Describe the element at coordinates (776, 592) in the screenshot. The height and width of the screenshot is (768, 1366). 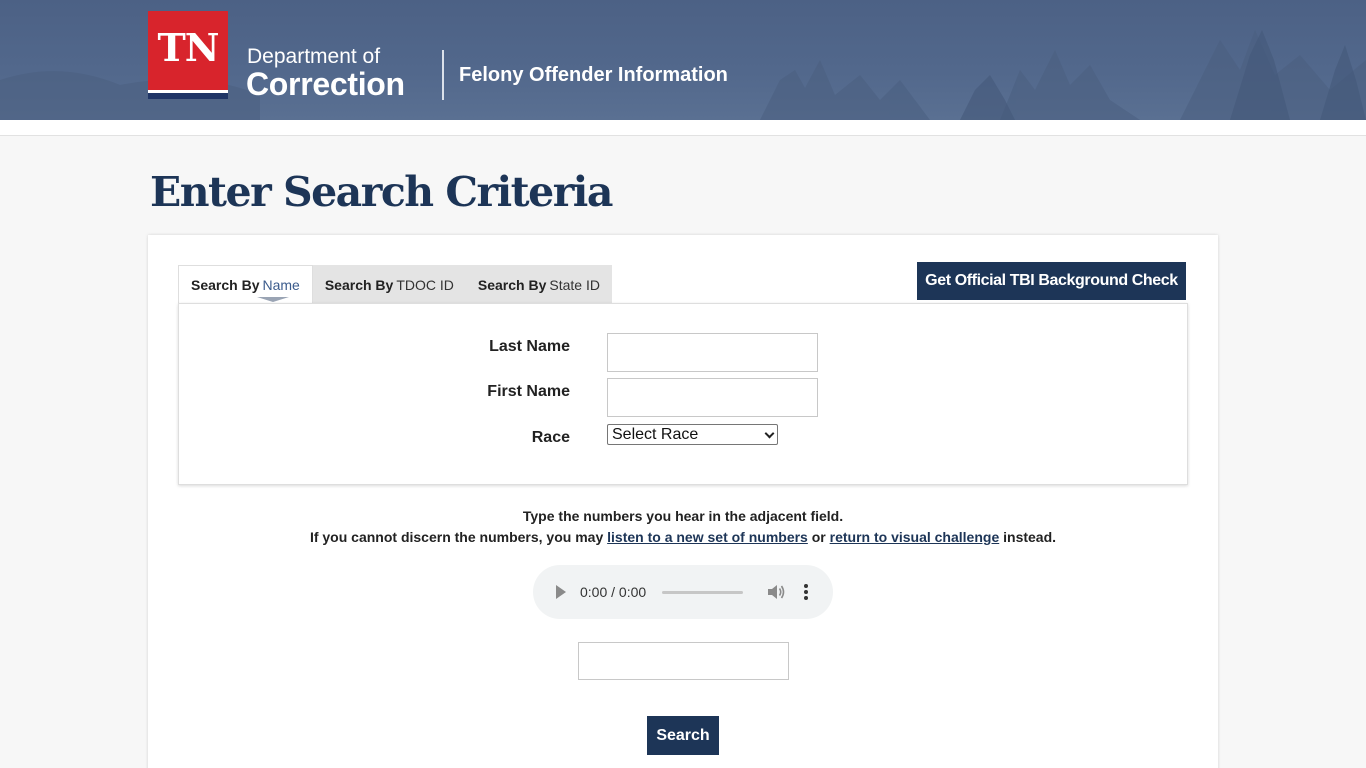
I see `volume-icon` at that location.